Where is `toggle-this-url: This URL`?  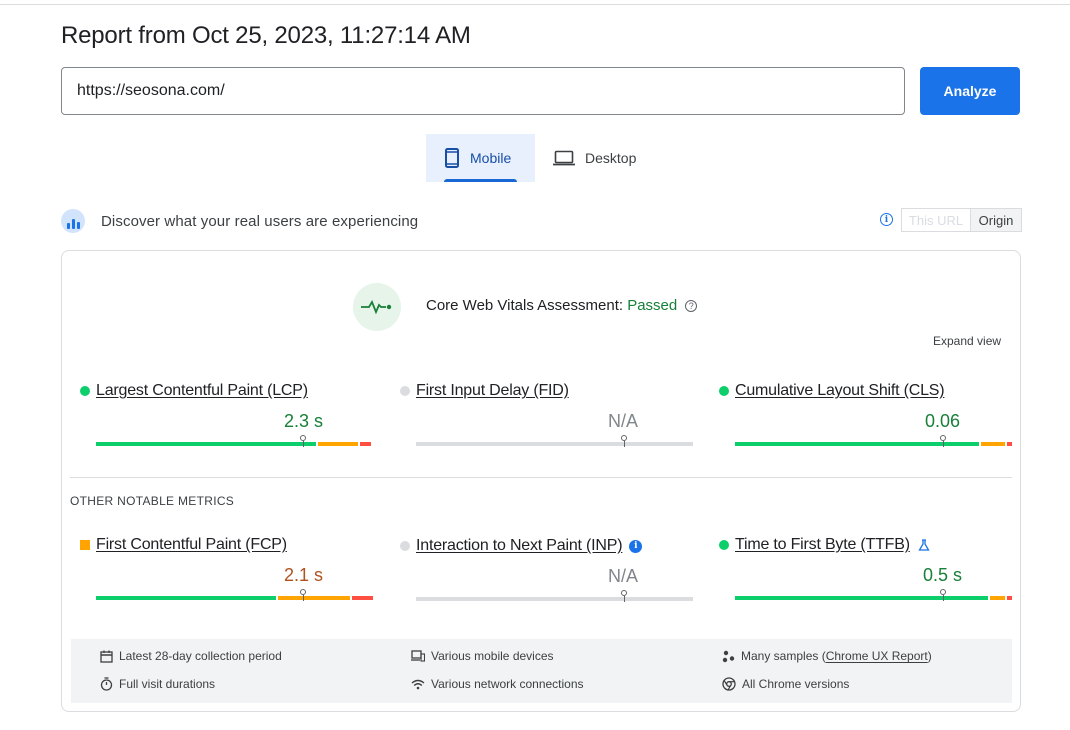
toggle-this-url: This URL is located at coordinates (936, 220).